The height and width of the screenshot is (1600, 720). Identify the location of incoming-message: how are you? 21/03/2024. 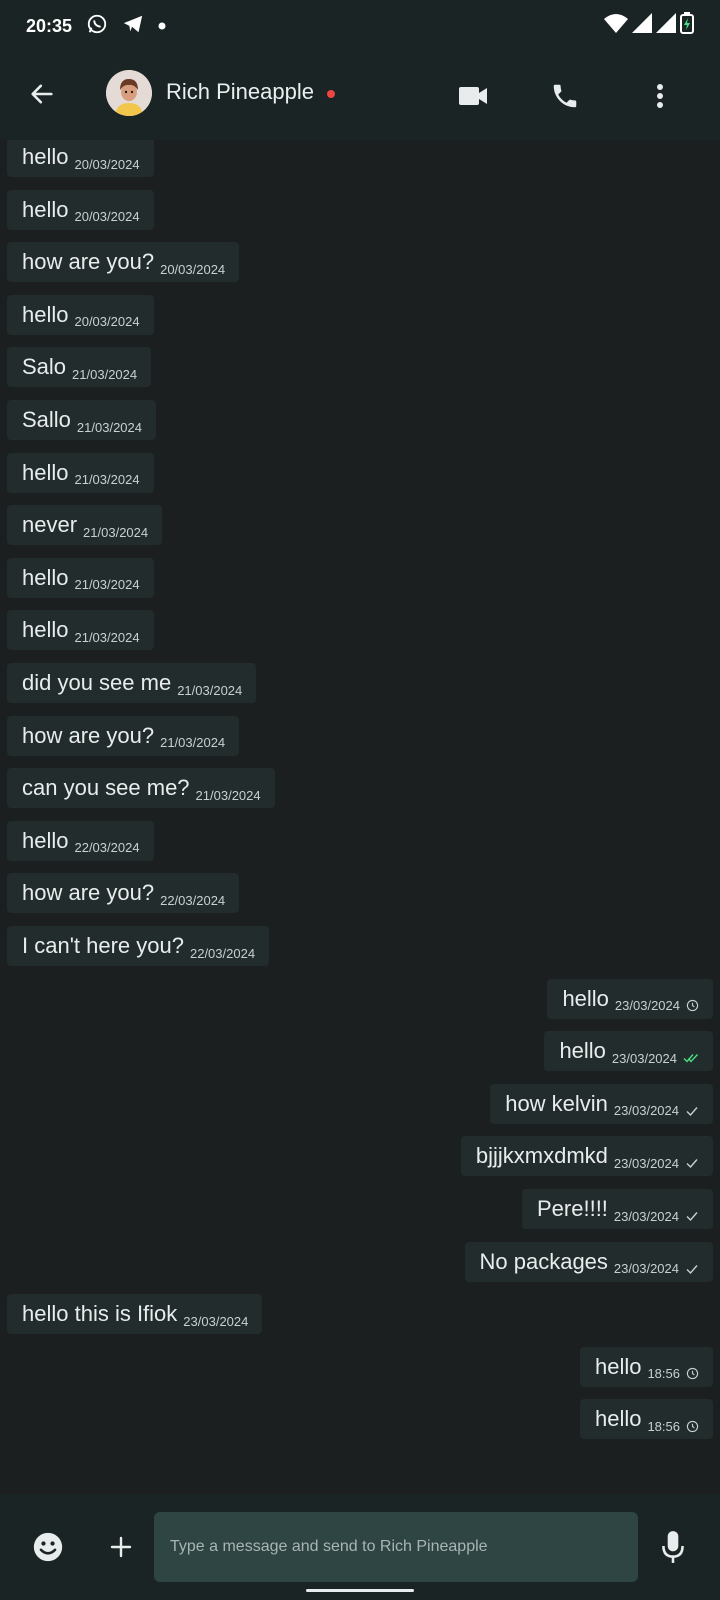
(123, 735).